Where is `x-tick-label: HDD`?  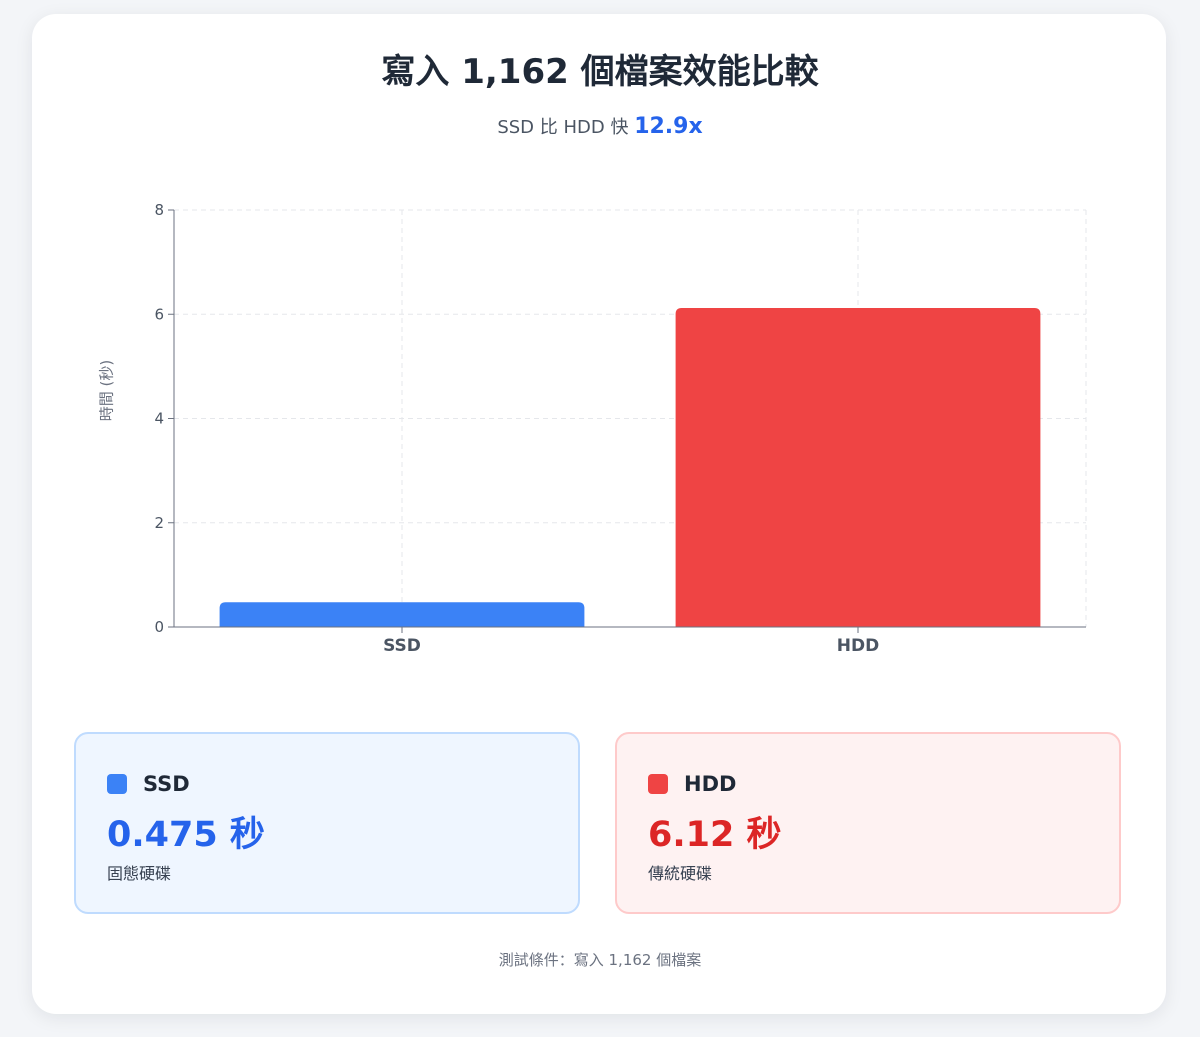 x-tick-label: HDD is located at coordinates (858, 646).